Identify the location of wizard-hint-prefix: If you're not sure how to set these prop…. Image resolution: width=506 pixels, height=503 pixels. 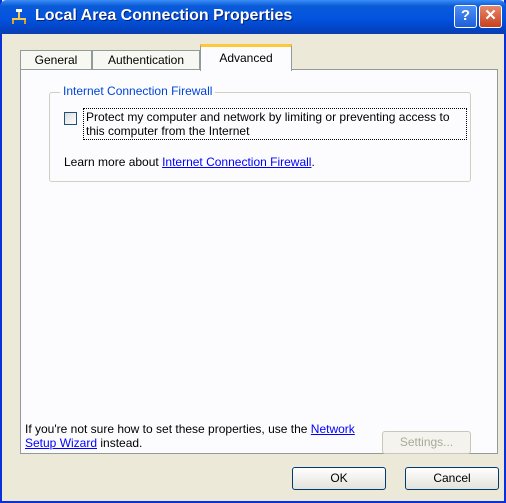
(168, 429).